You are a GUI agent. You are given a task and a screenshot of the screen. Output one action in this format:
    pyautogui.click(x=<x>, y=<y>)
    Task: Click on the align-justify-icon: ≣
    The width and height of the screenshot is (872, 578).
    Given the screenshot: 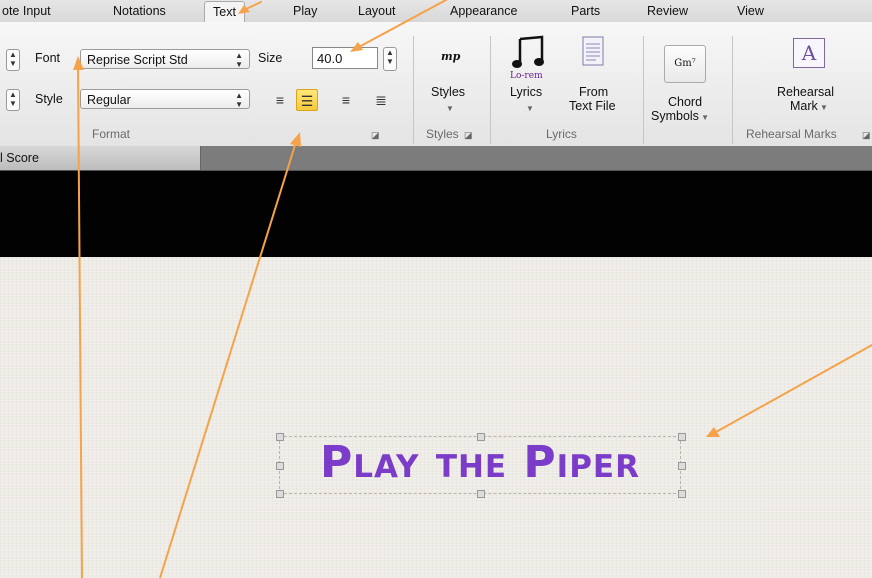 What is the action you would take?
    pyautogui.click(x=381, y=100)
    